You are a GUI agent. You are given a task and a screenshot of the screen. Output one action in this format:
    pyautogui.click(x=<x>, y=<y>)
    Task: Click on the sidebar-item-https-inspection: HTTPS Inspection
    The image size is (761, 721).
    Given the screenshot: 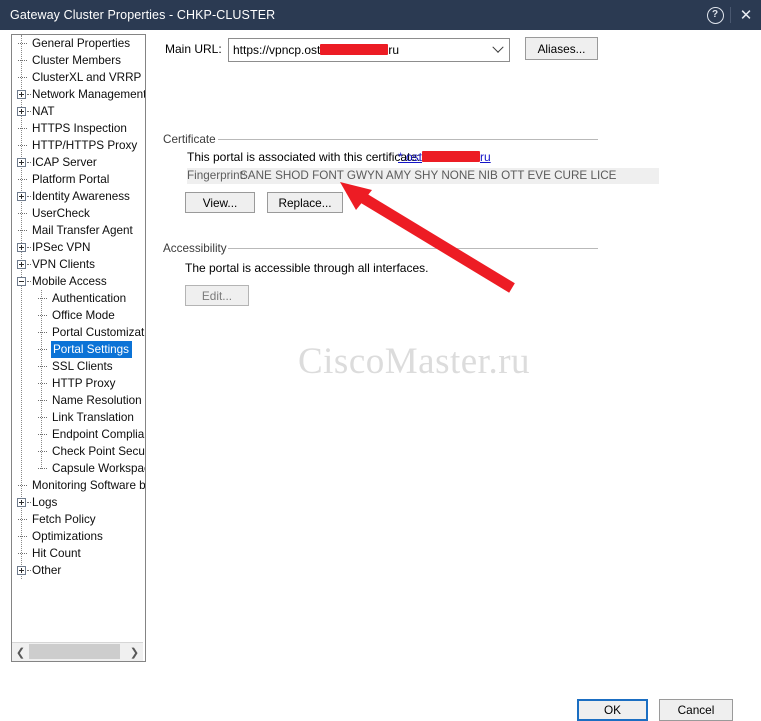 What is the action you would take?
    pyautogui.click(x=78, y=128)
    